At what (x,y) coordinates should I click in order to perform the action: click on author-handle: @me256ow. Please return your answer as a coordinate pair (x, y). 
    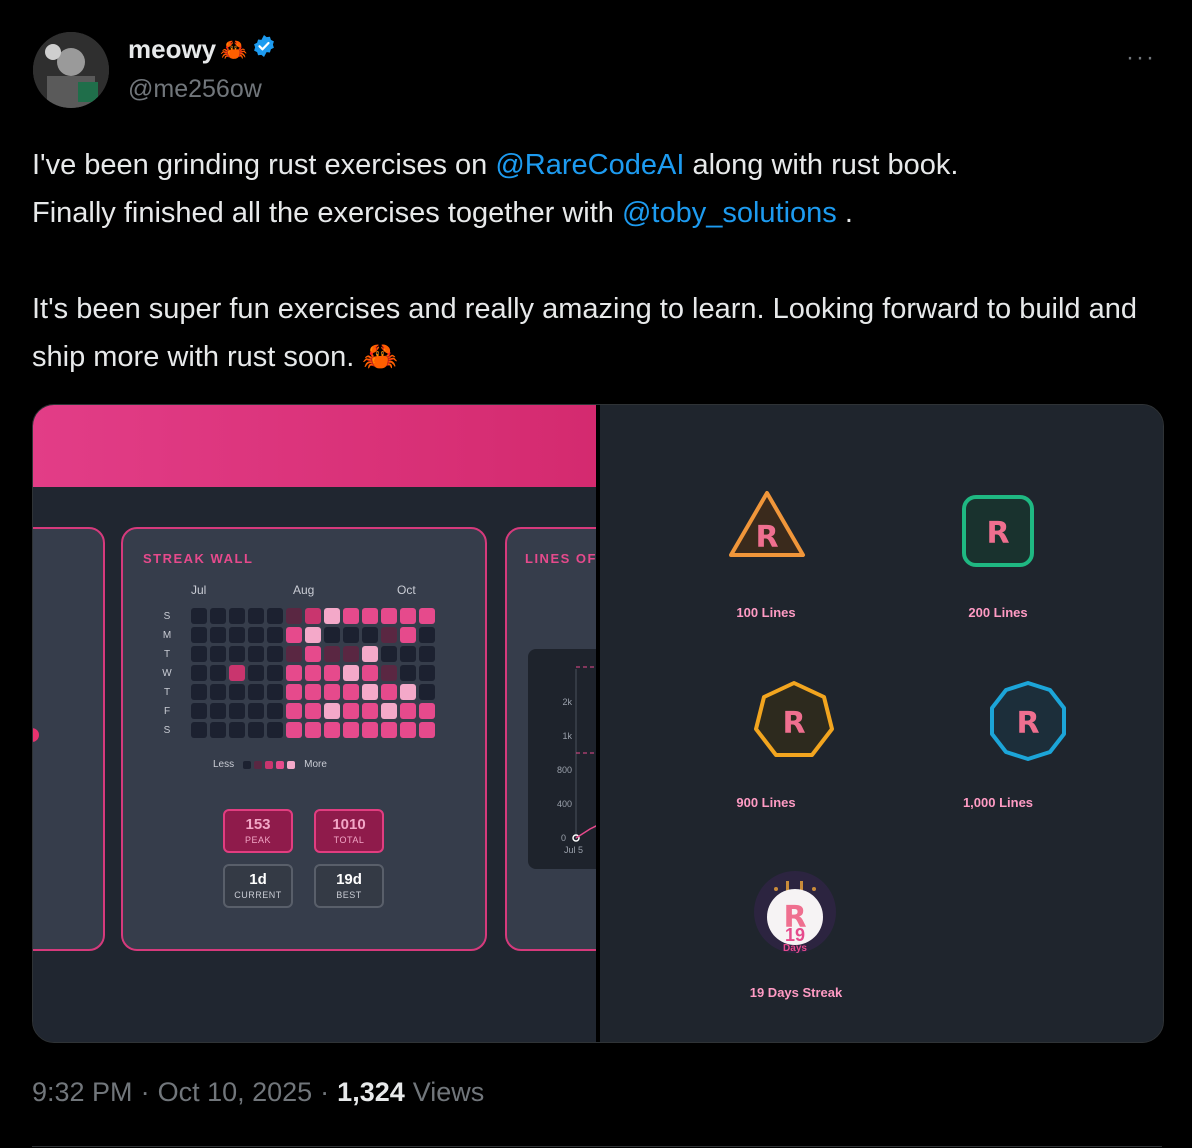
    Looking at the image, I should click on (195, 89).